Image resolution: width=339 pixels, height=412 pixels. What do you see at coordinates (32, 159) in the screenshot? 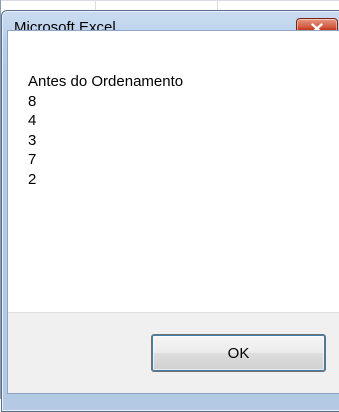
I see `message-line: 7` at bounding box center [32, 159].